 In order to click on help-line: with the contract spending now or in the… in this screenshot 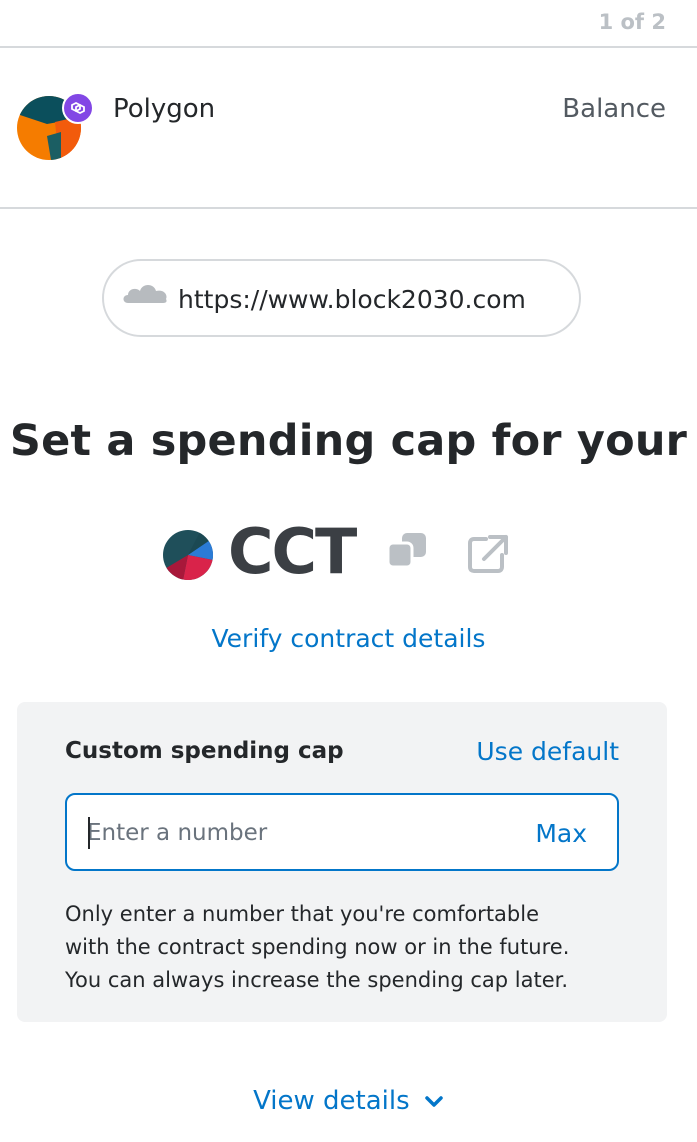, I will do `click(317, 947)`.